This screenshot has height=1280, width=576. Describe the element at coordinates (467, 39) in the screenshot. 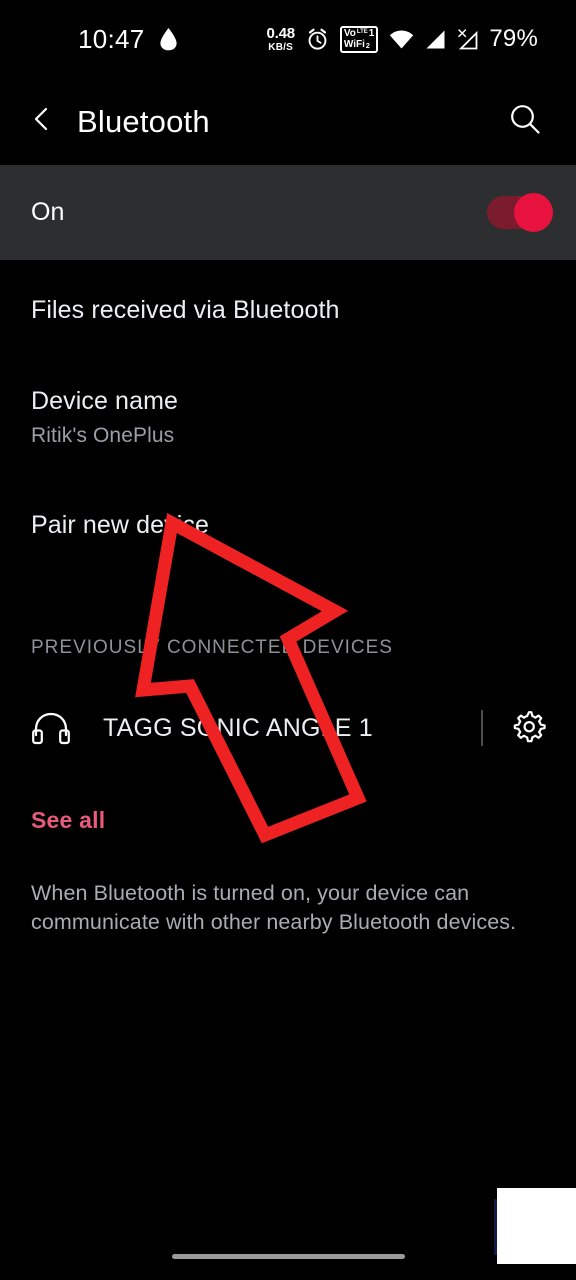

I see `signal-no-service-icon` at that location.